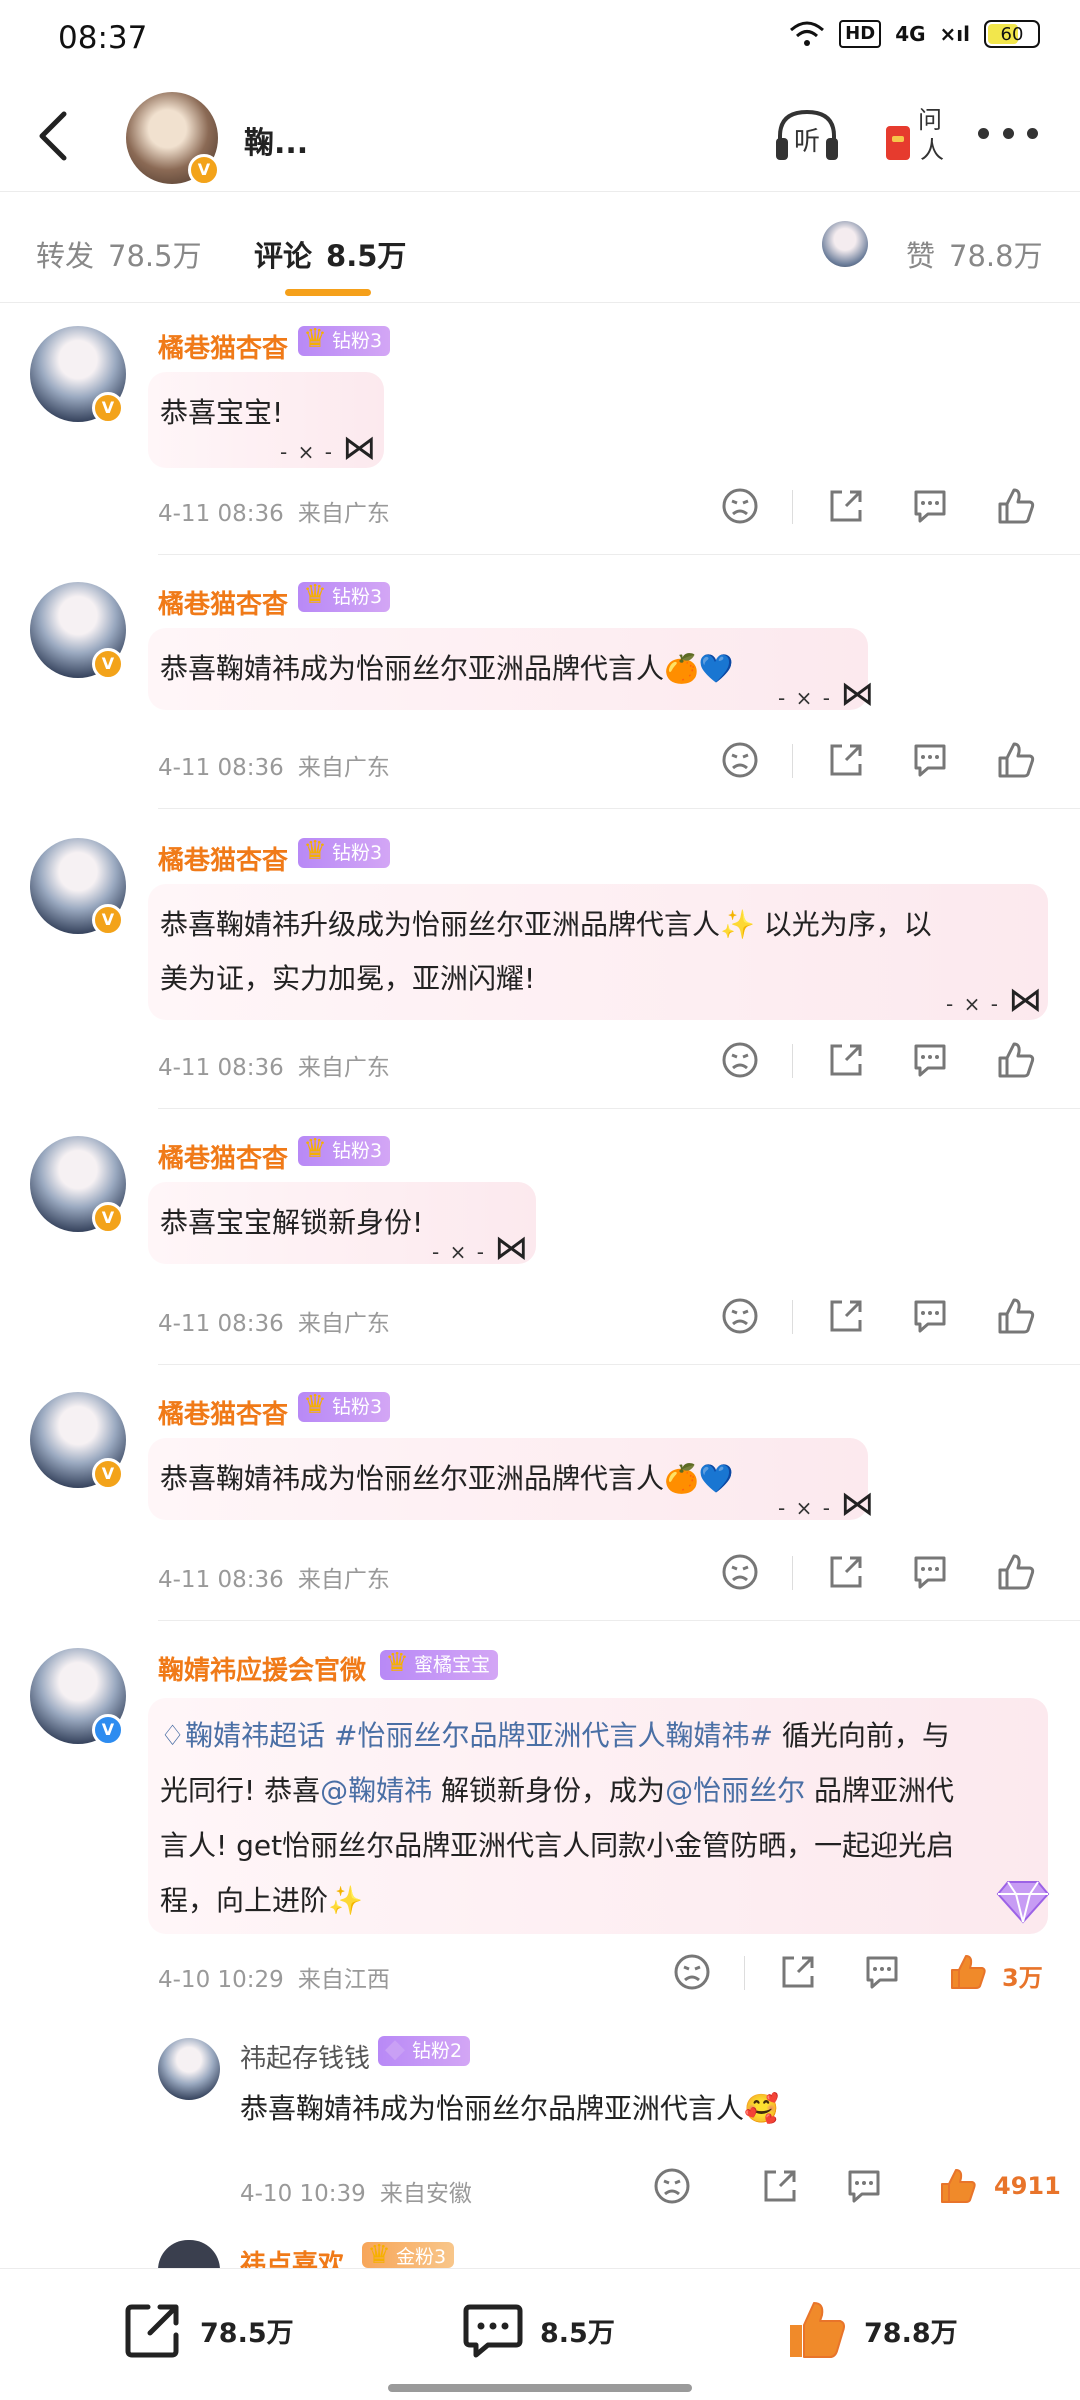  What do you see at coordinates (910, 34) in the screenshot?
I see `signal-icon: 4G` at bounding box center [910, 34].